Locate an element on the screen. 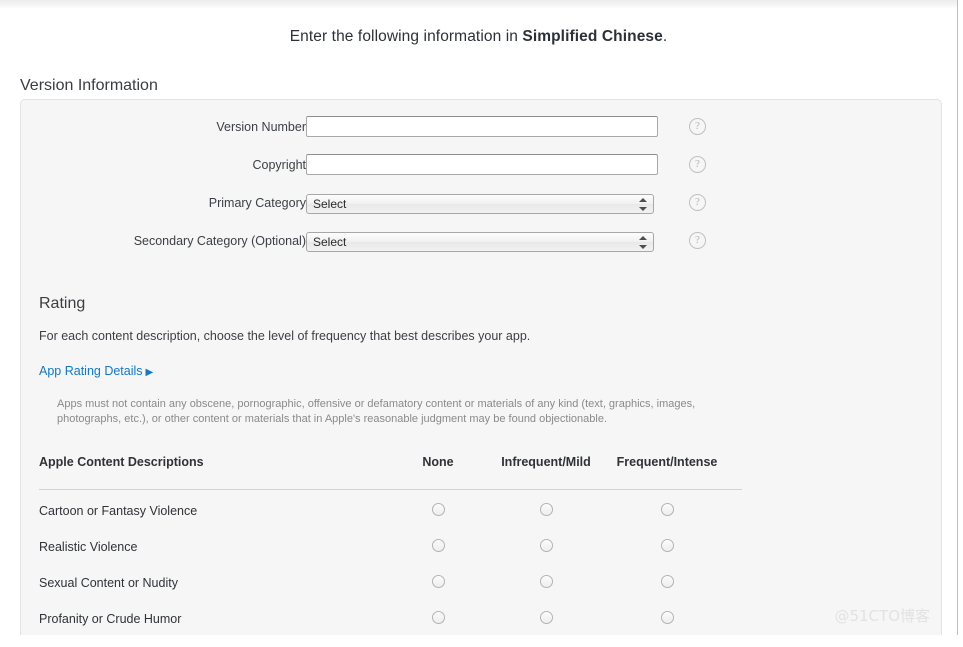  label-version-number: Version Number is located at coordinates (261, 127).